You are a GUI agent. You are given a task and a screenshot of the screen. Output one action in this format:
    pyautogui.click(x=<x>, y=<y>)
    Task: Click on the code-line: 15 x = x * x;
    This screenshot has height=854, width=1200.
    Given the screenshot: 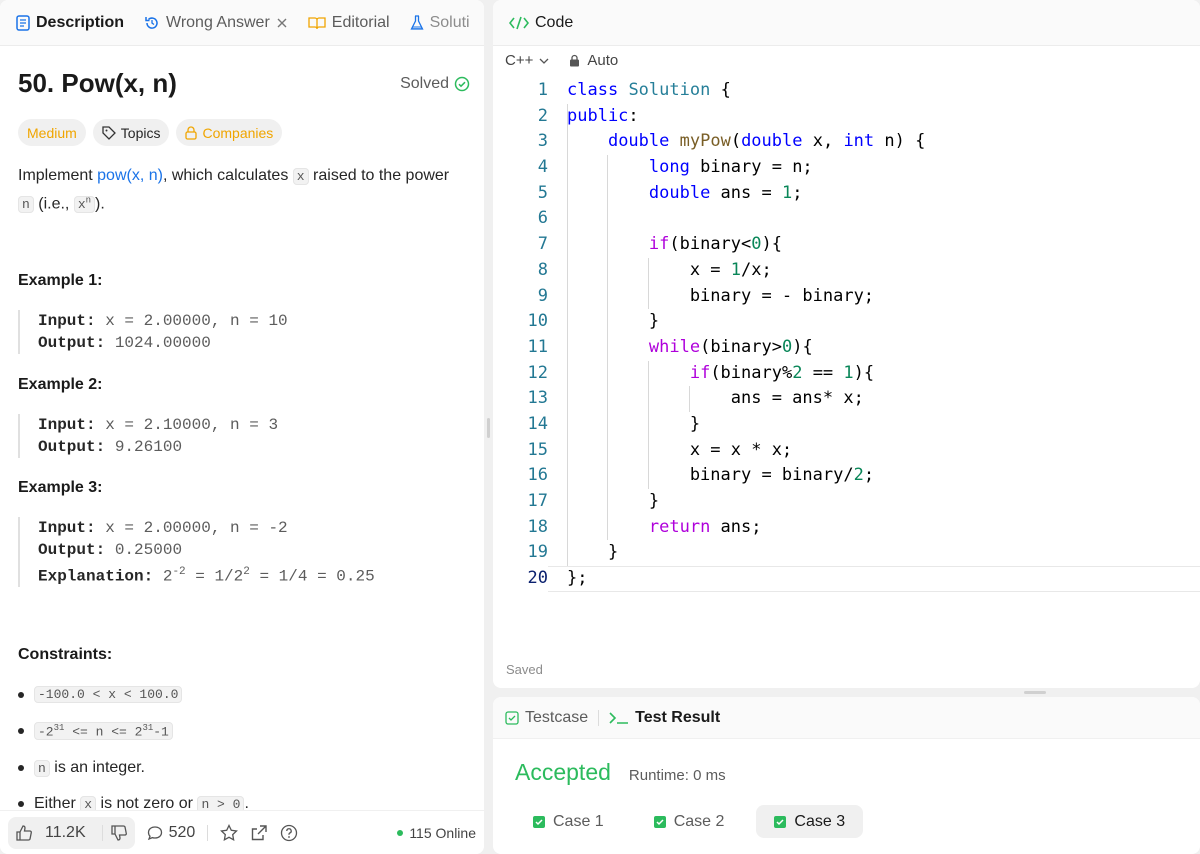 What is the action you would take?
    pyautogui.click(x=660, y=449)
    